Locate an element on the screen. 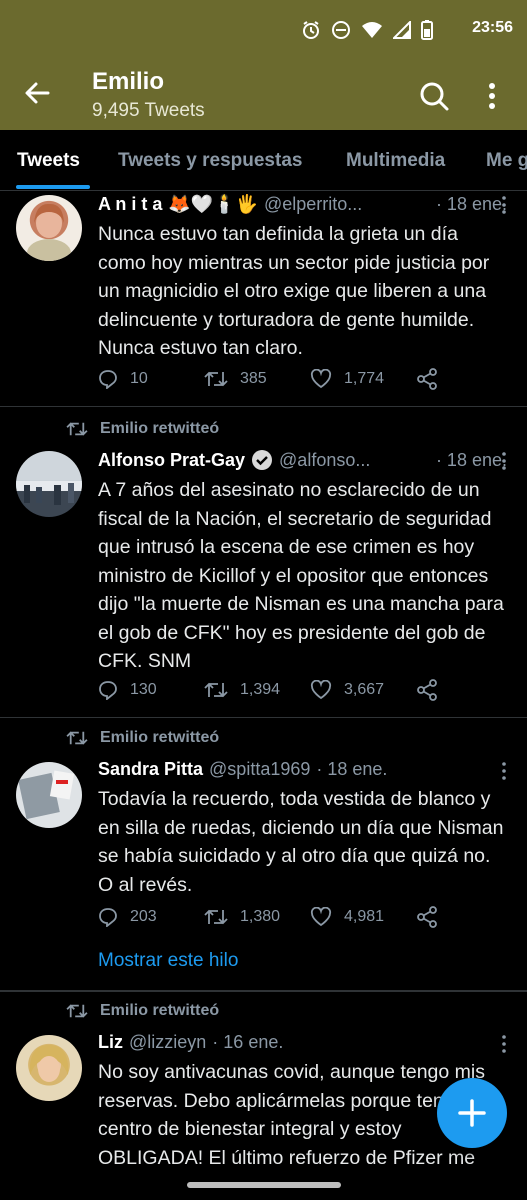 The height and width of the screenshot is (1200, 527). tweet-count: 9,495 Tweets is located at coordinates (148, 110).